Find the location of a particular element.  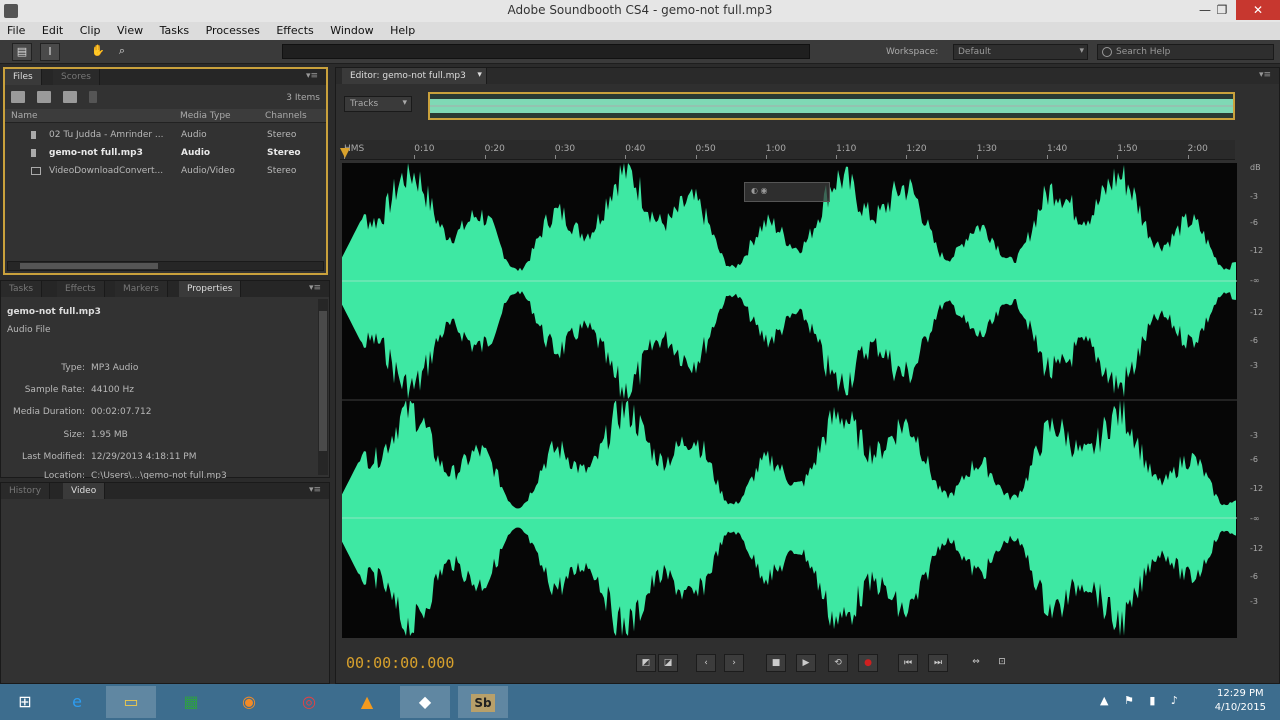

fit-view-icon: ⇔ is located at coordinates (976, 663).